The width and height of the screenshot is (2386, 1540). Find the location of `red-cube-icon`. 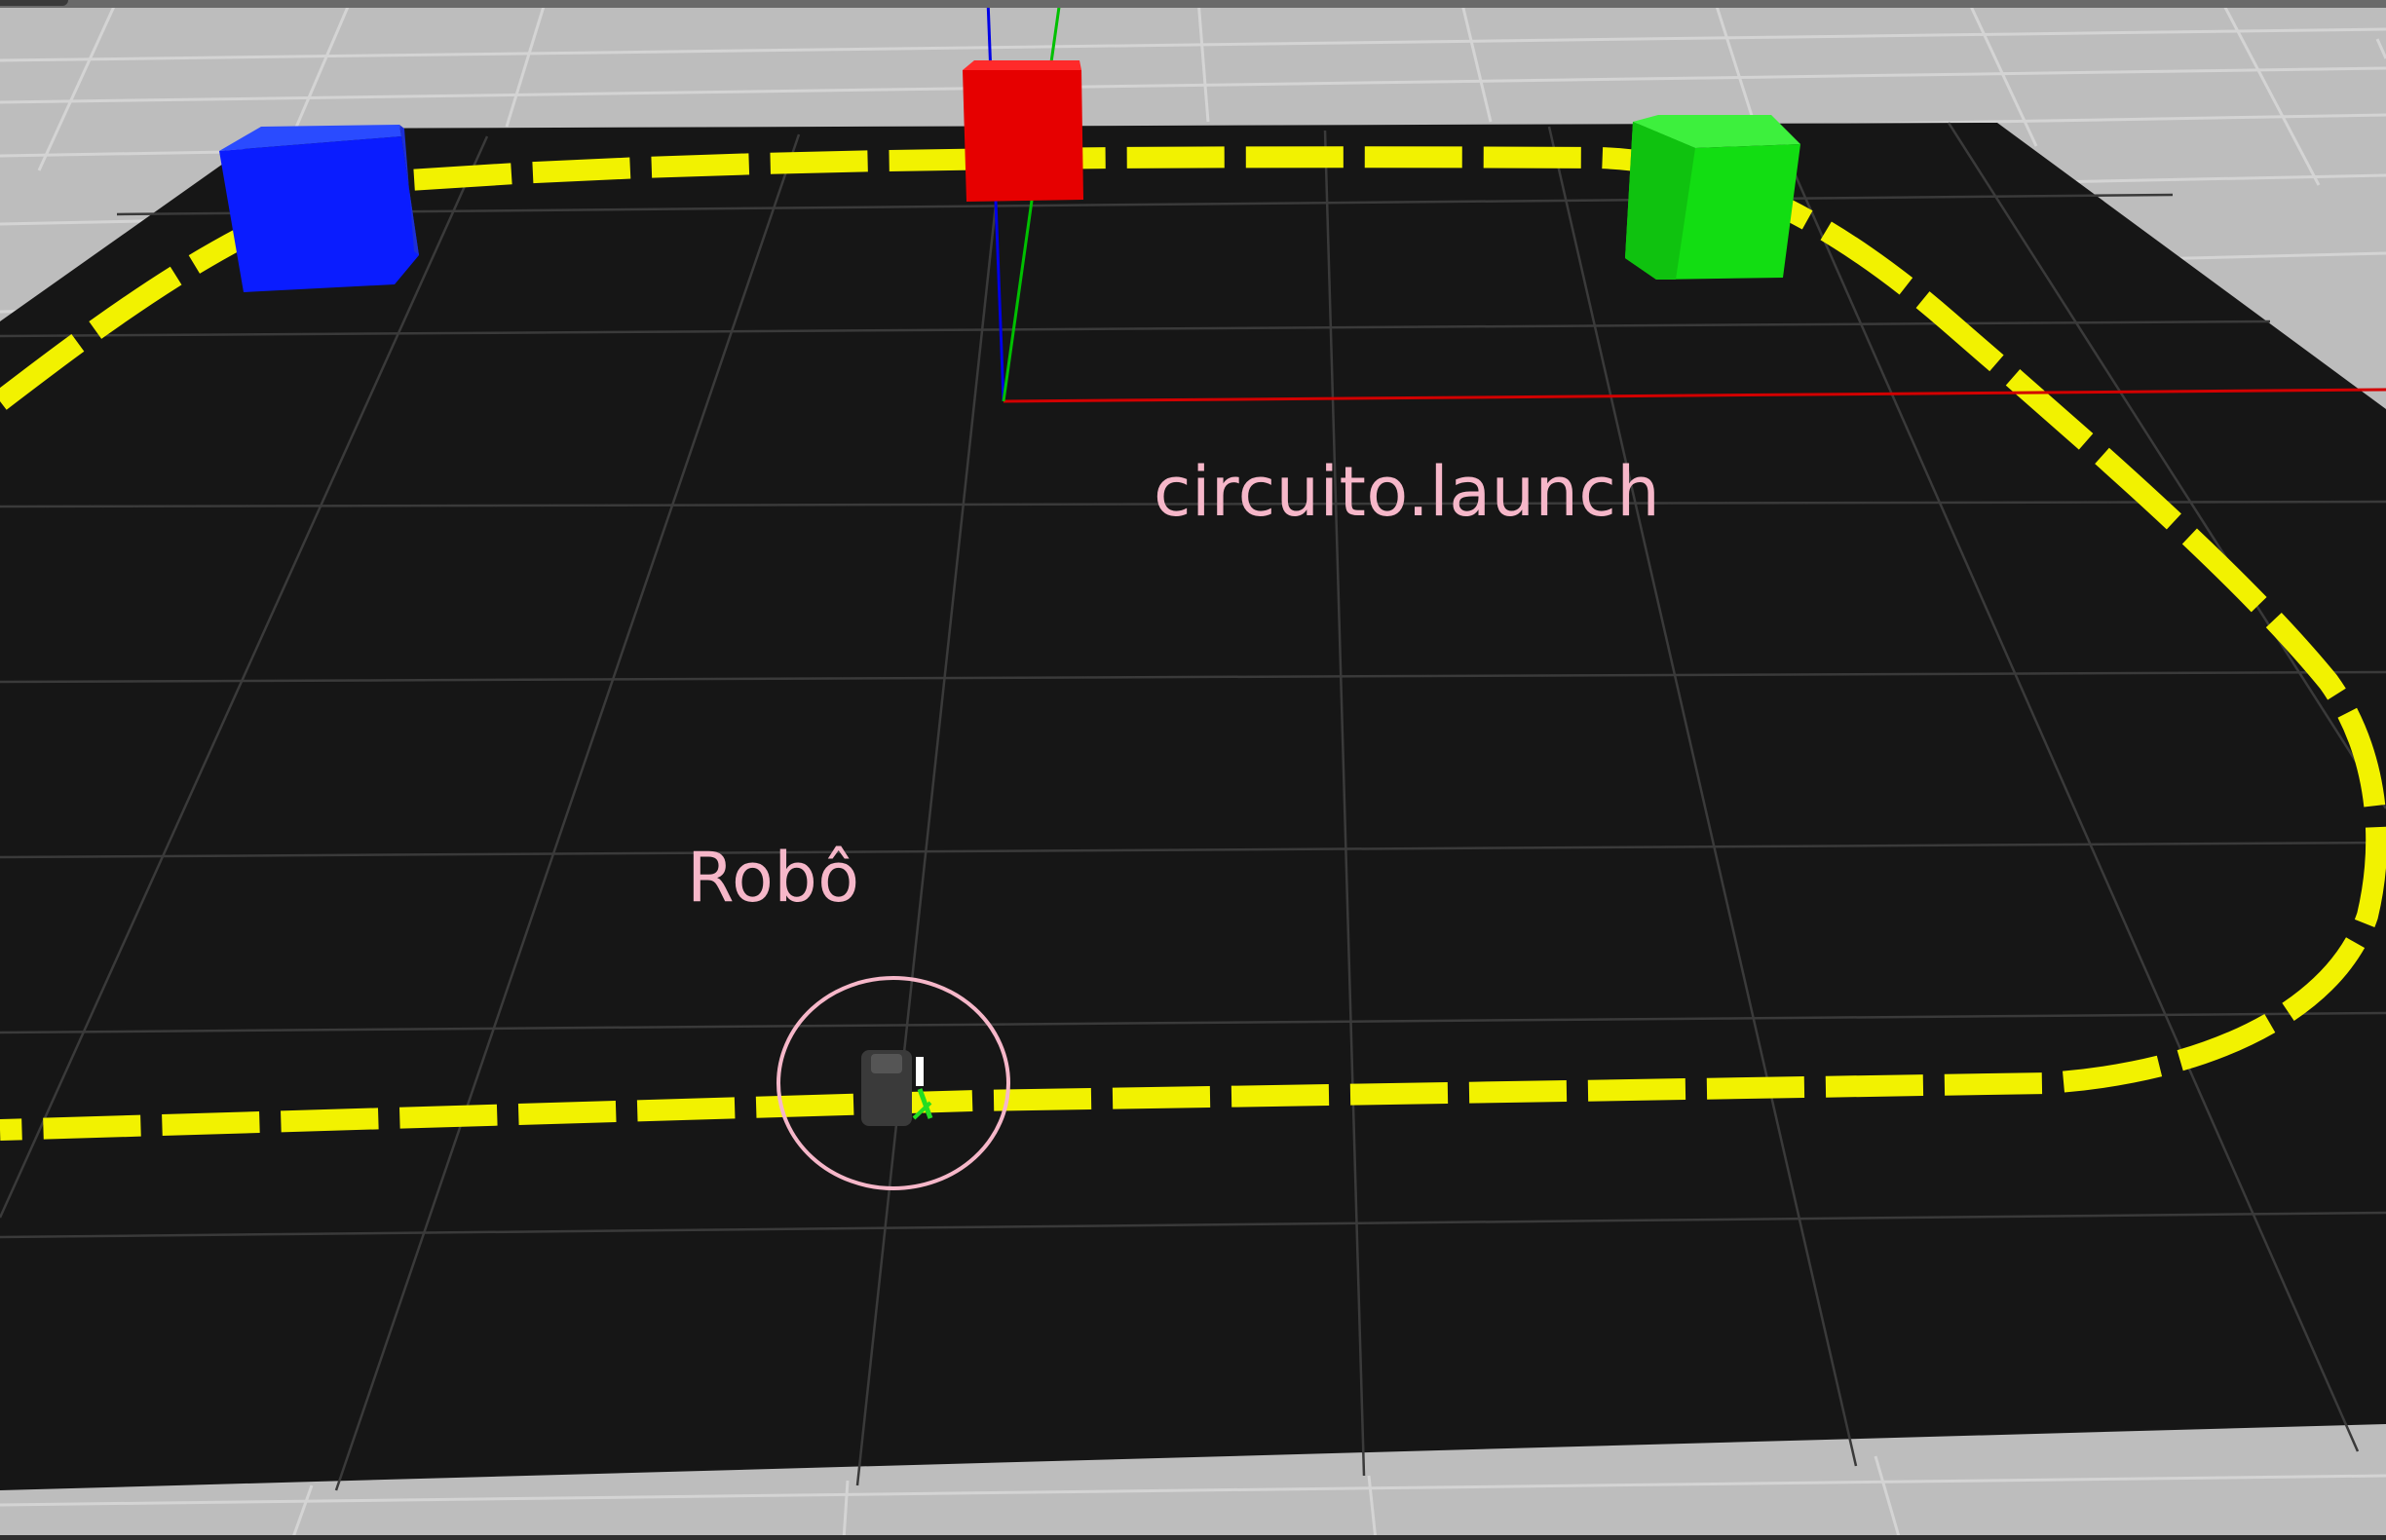

red-cube-icon is located at coordinates (1023, 131).